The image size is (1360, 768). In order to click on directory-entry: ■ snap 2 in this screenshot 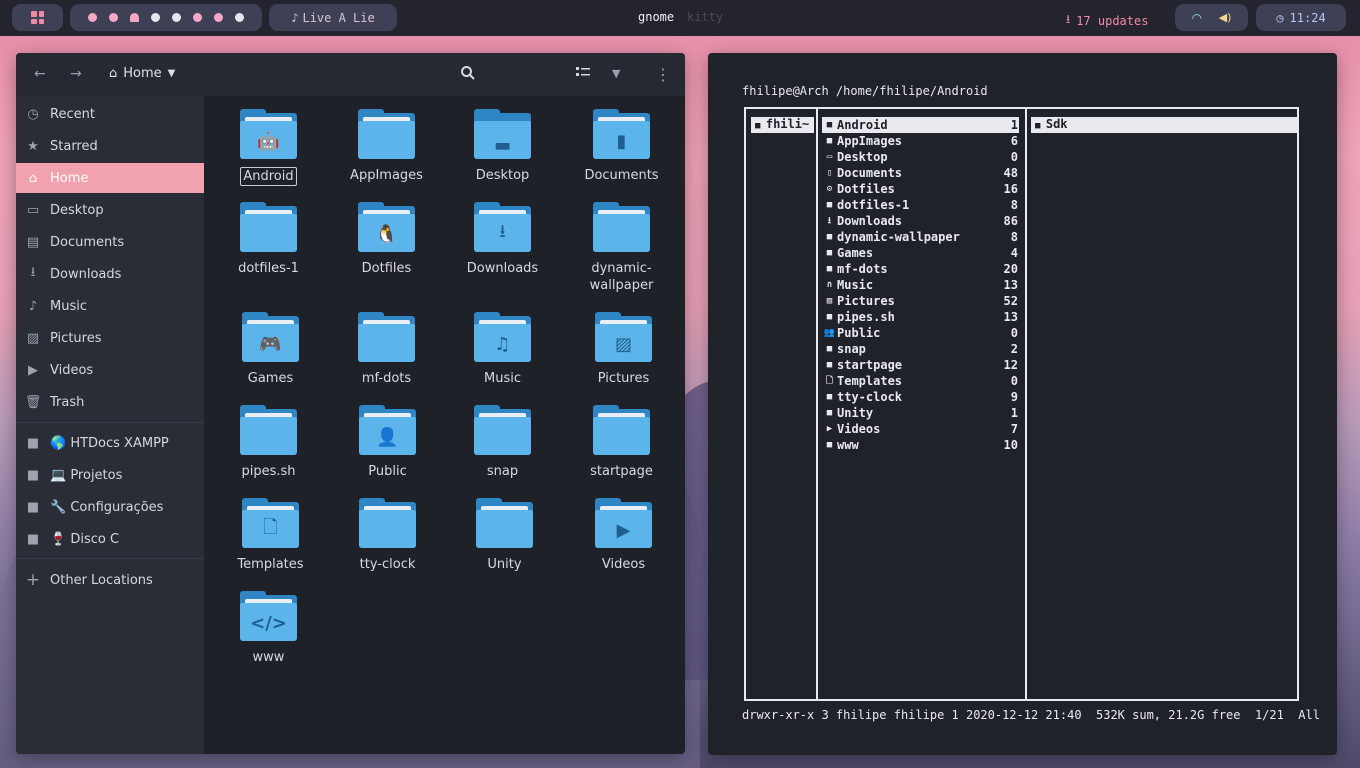, I will do `click(920, 349)`.